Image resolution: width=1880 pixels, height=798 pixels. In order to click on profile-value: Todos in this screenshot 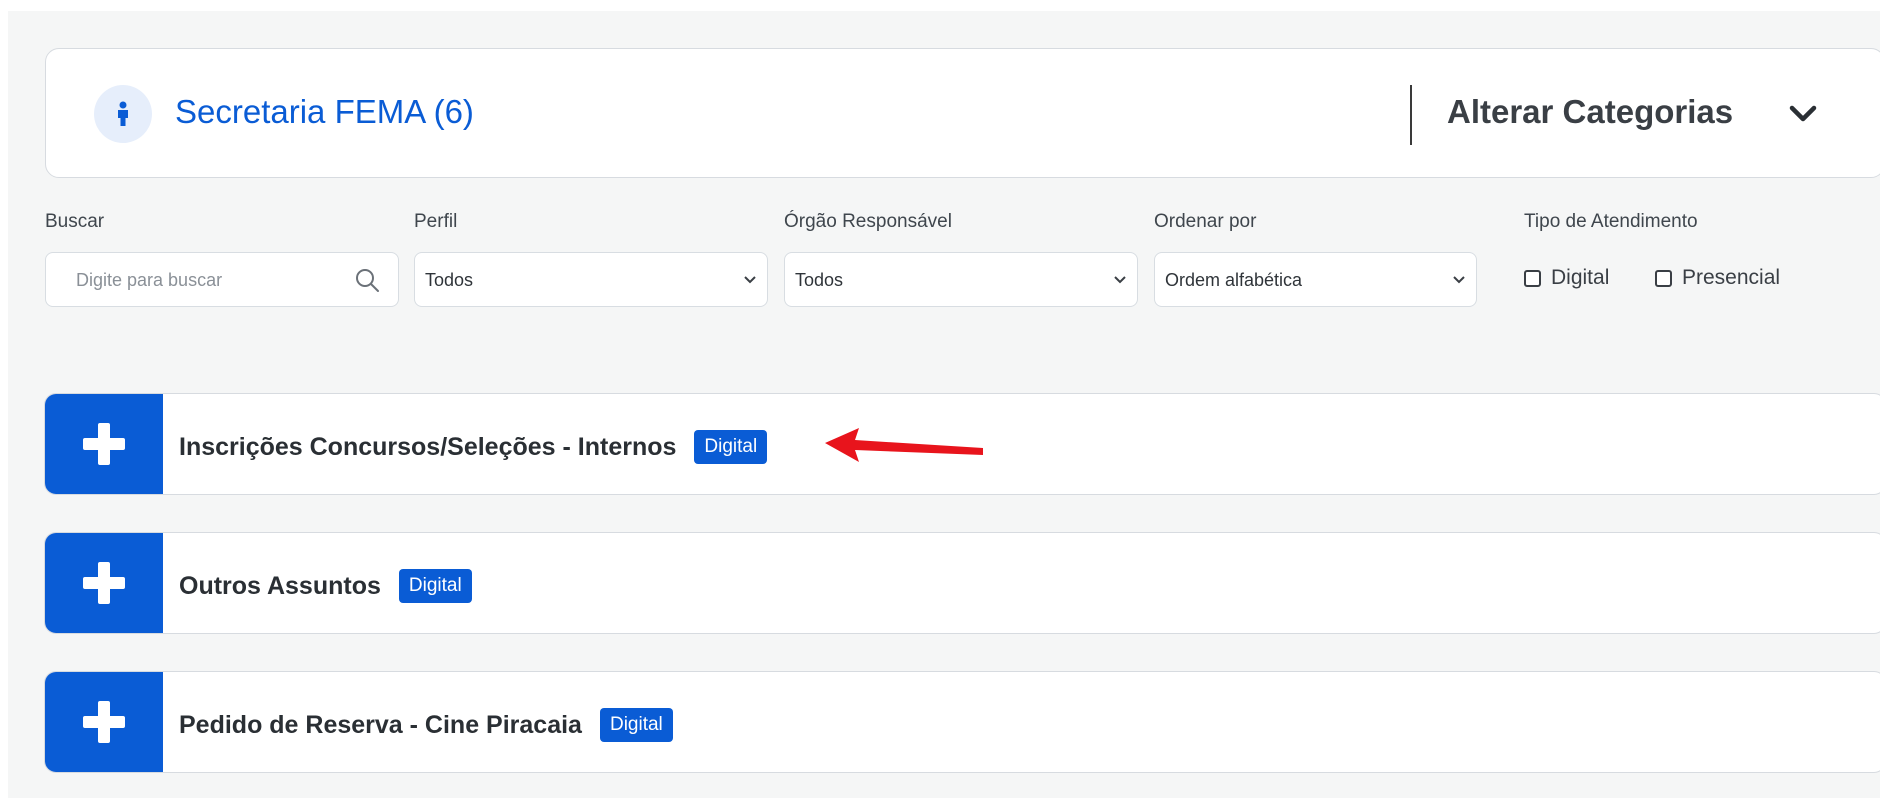, I will do `click(449, 280)`.